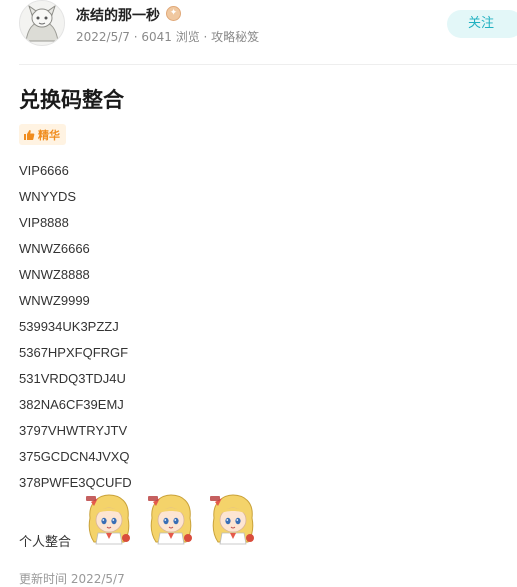  Describe the element at coordinates (48, 196) in the screenshot. I see `redeem-code-item: WNYYDS` at that location.